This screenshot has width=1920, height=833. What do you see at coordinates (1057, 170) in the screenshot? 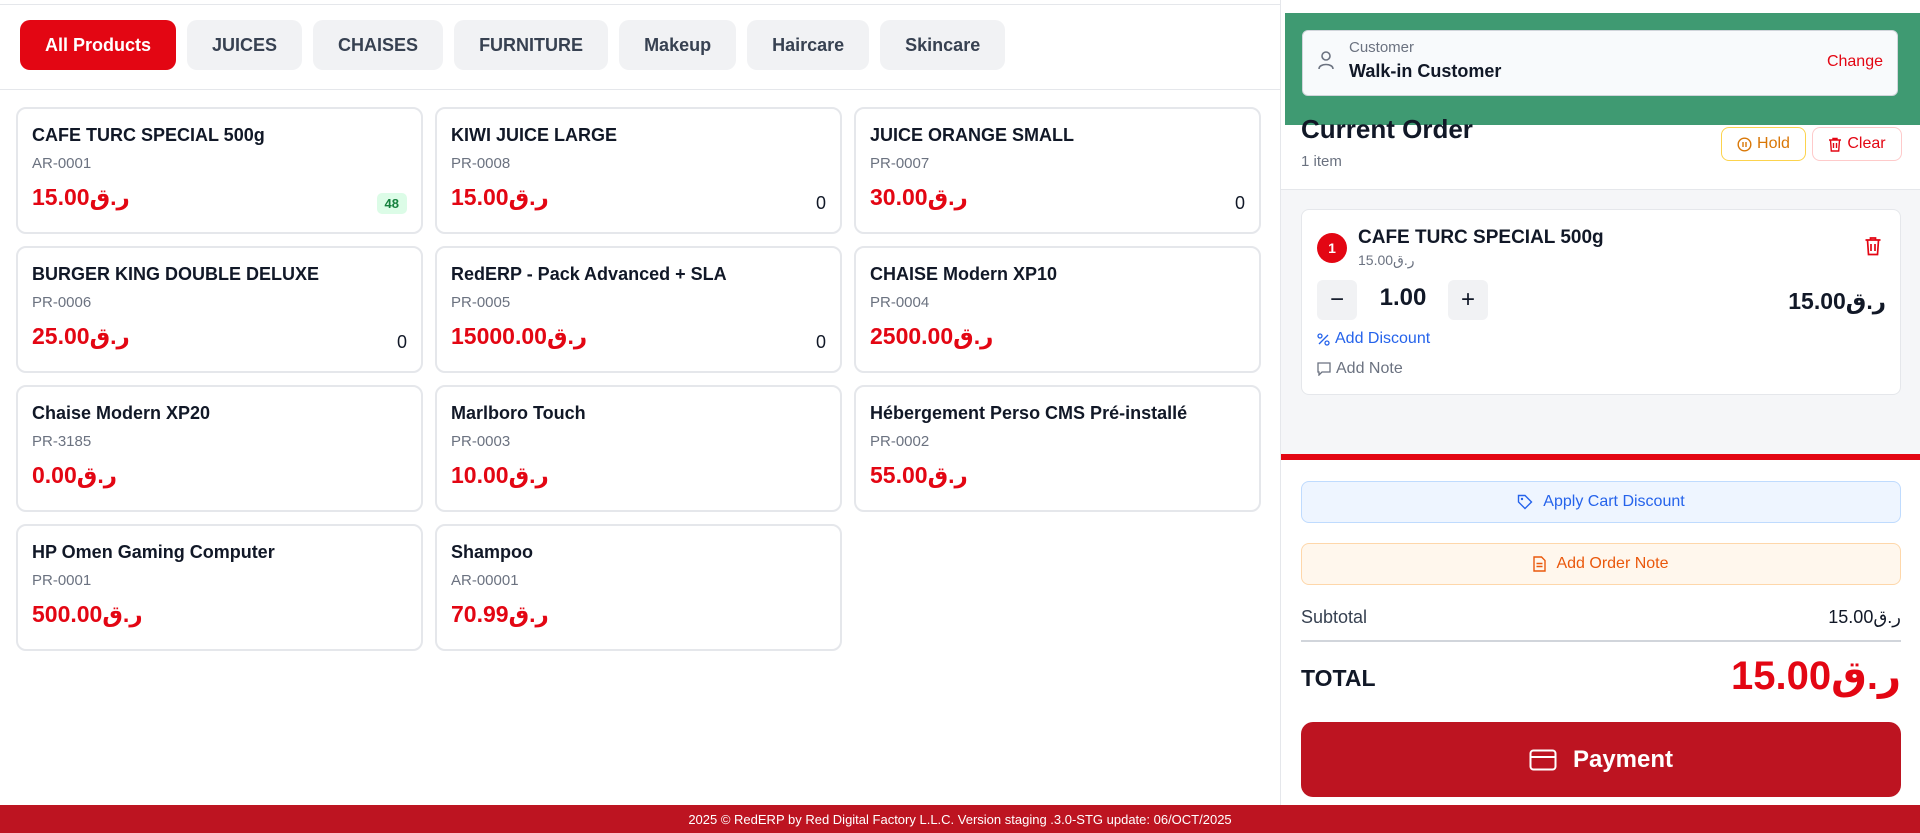
I see `product-card: JUICE ORANGE SMALL PR-0007 30.00ر.ق 0` at bounding box center [1057, 170].